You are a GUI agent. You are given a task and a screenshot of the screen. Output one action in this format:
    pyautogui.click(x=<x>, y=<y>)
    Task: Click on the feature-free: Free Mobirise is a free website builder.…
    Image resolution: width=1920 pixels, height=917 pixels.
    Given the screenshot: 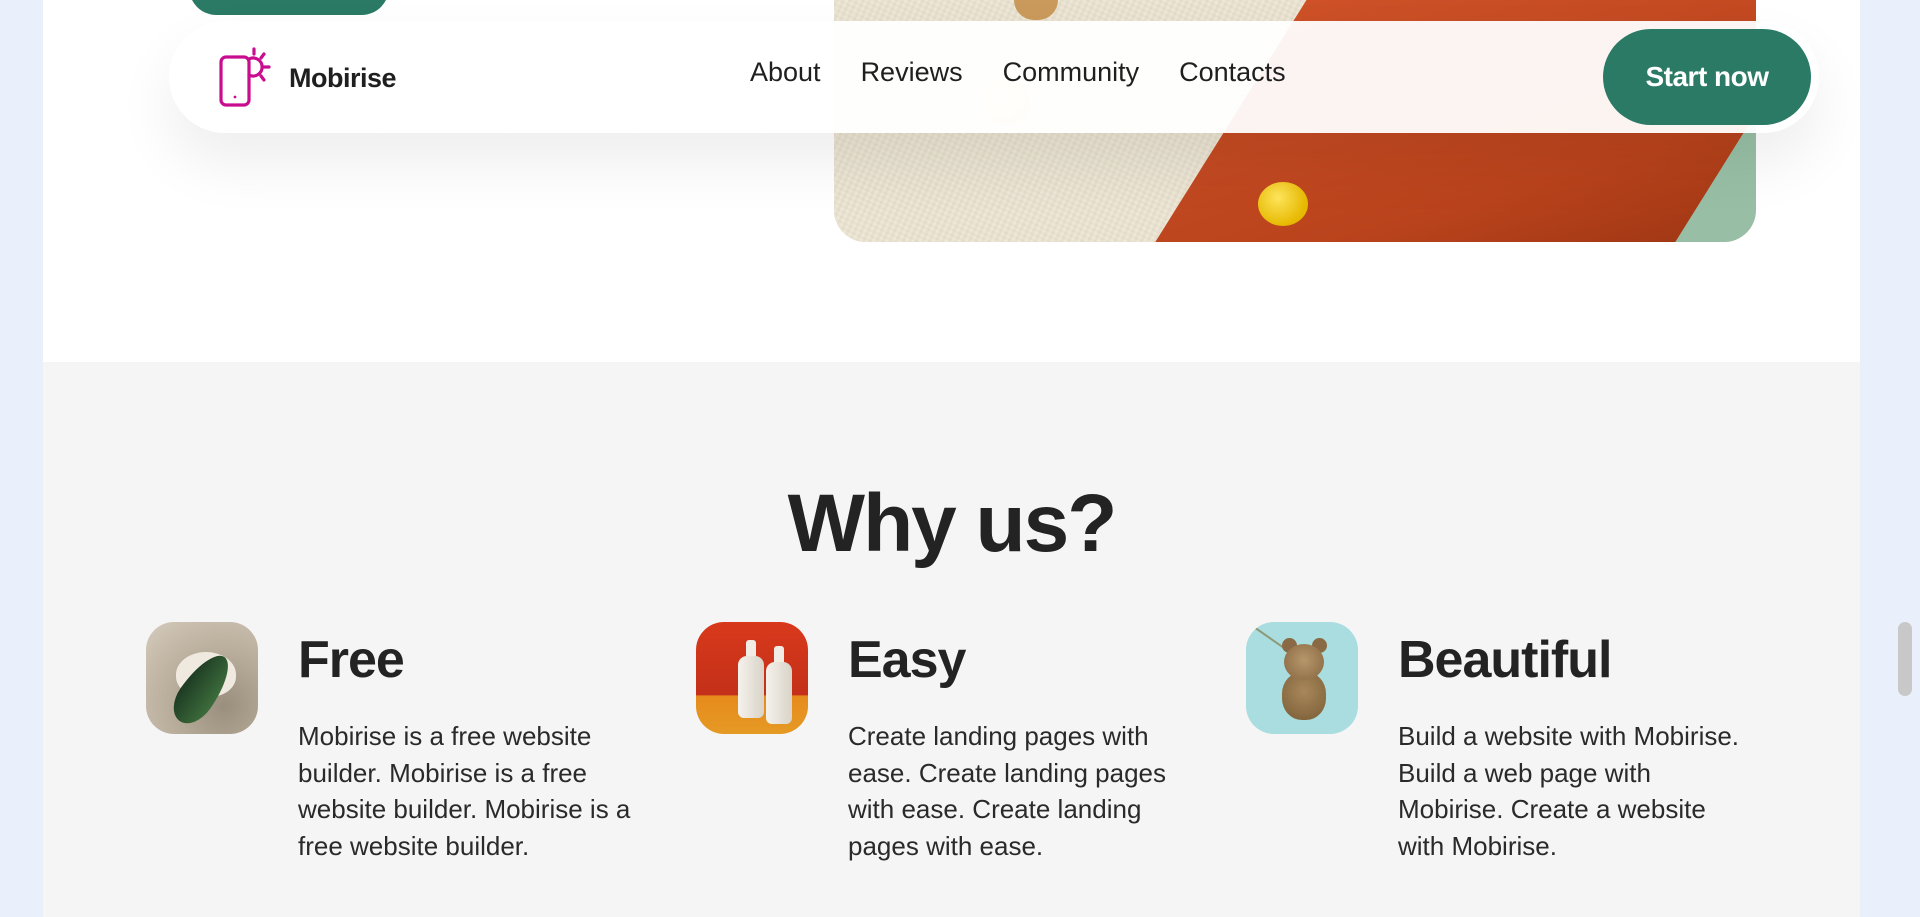 What is the action you would take?
    pyautogui.click(x=406, y=752)
    